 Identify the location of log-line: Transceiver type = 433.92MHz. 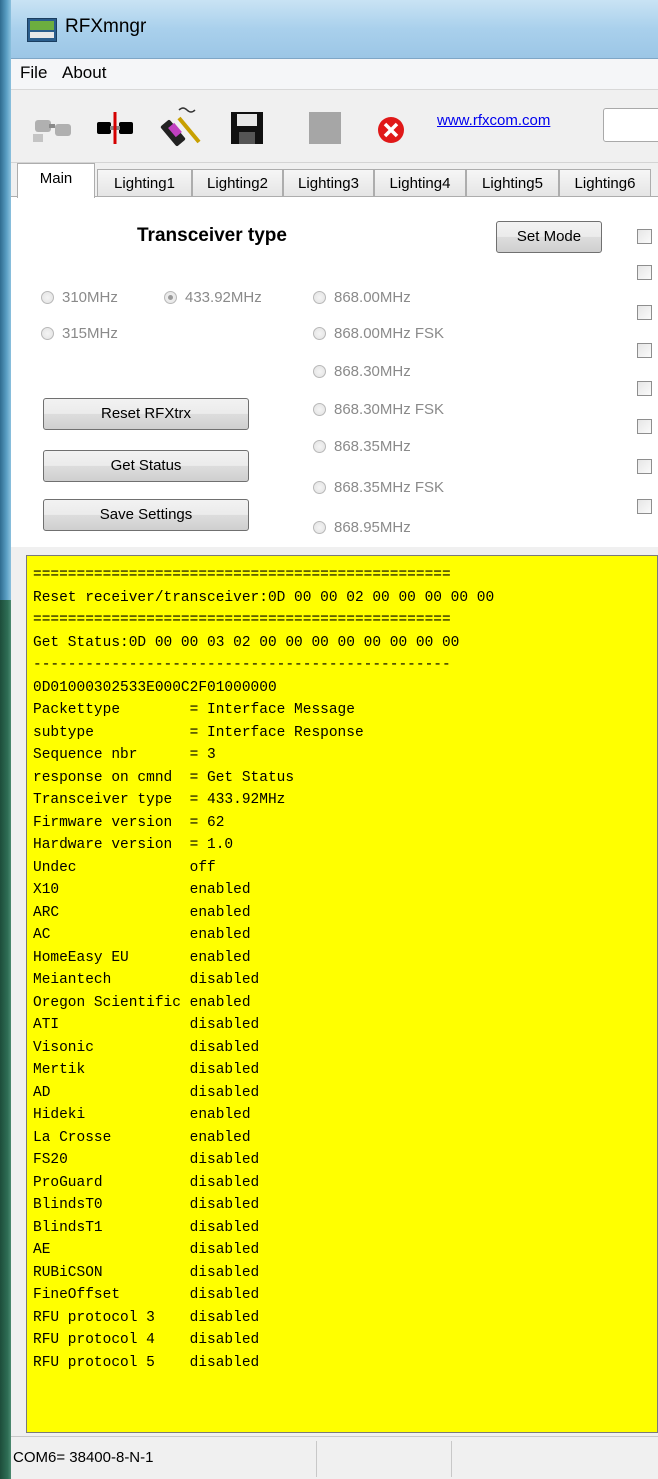
(159, 800).